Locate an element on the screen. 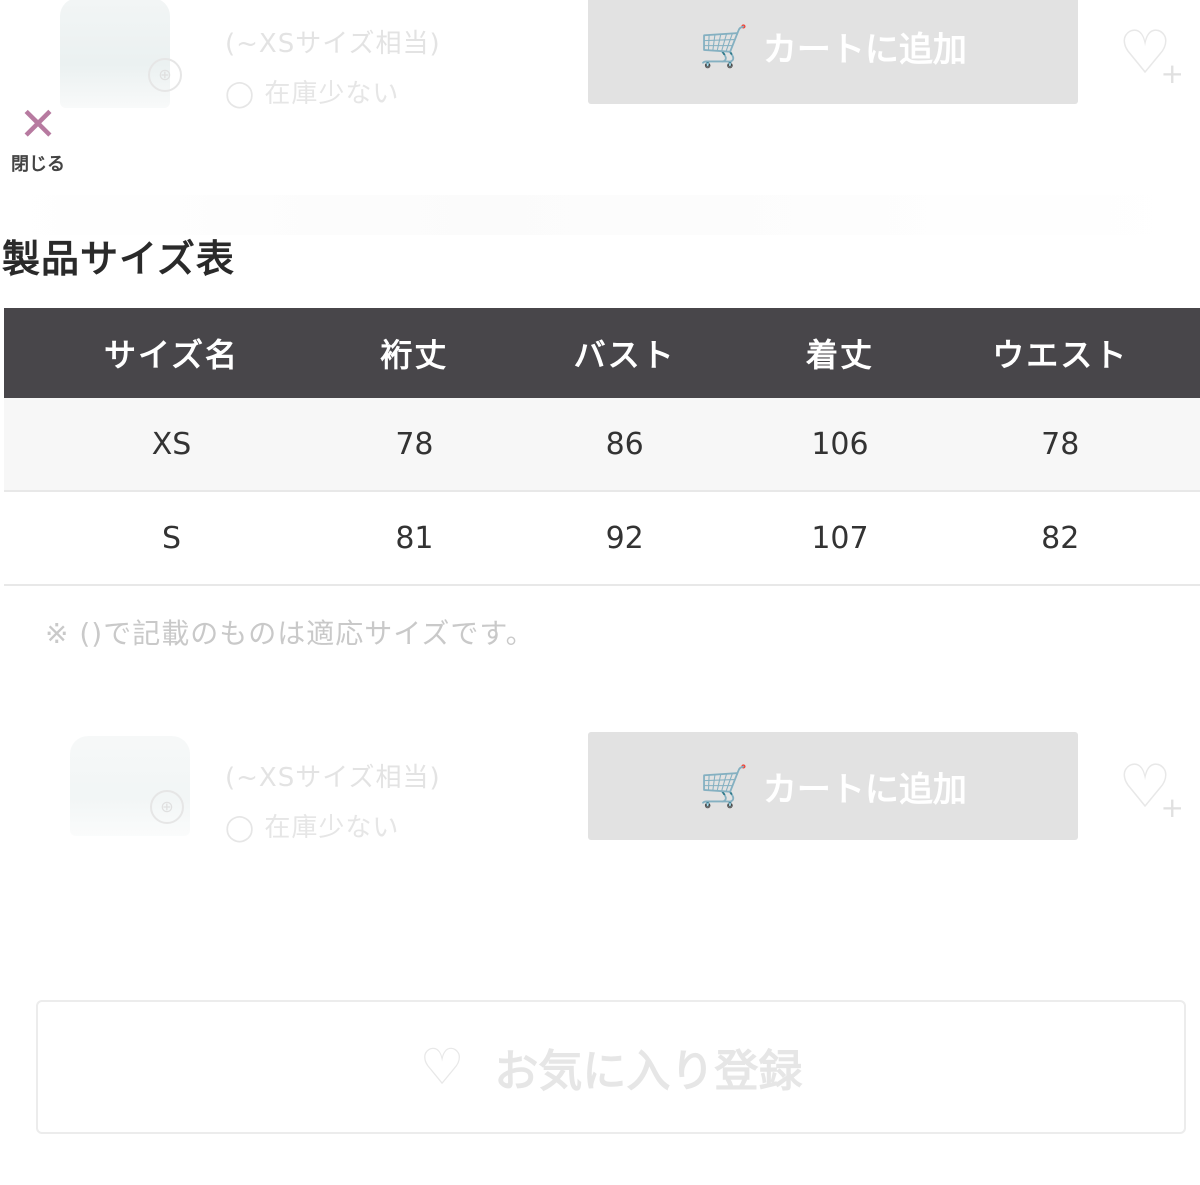 This screenshot has height=1185, width=1200. header-size-name: サイズ名 is located at coordinates (171, 353).